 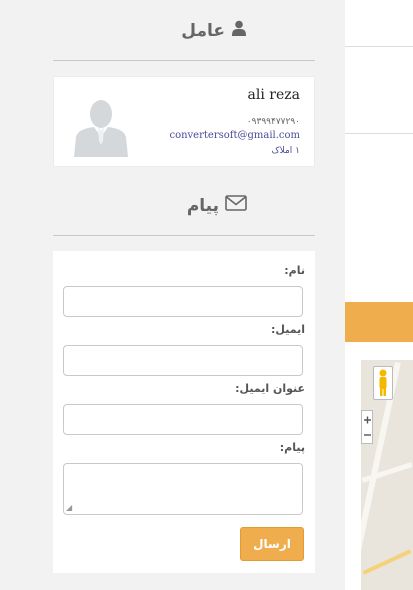 I want to click on map-panel, so click(x=379, y=466).